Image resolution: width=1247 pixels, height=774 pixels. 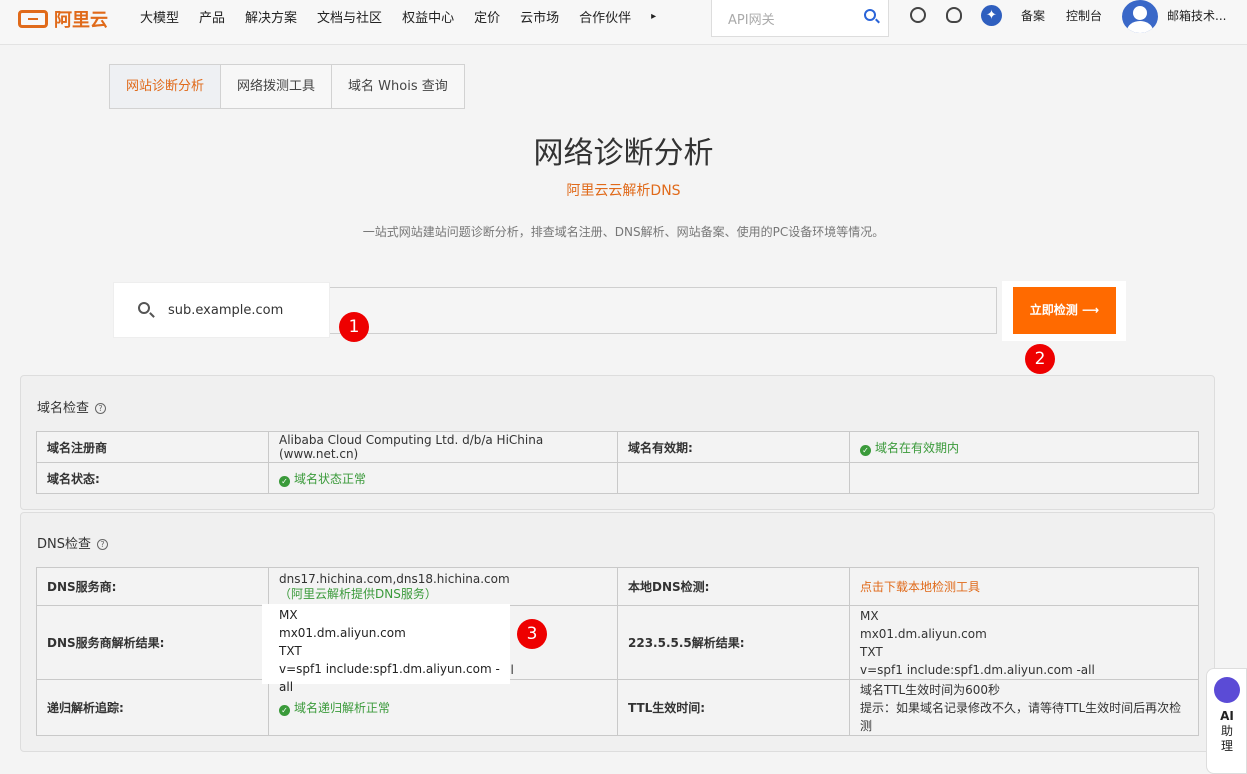 I want to click on page-title: 网络诊断分析, so click(x=623, y=153).